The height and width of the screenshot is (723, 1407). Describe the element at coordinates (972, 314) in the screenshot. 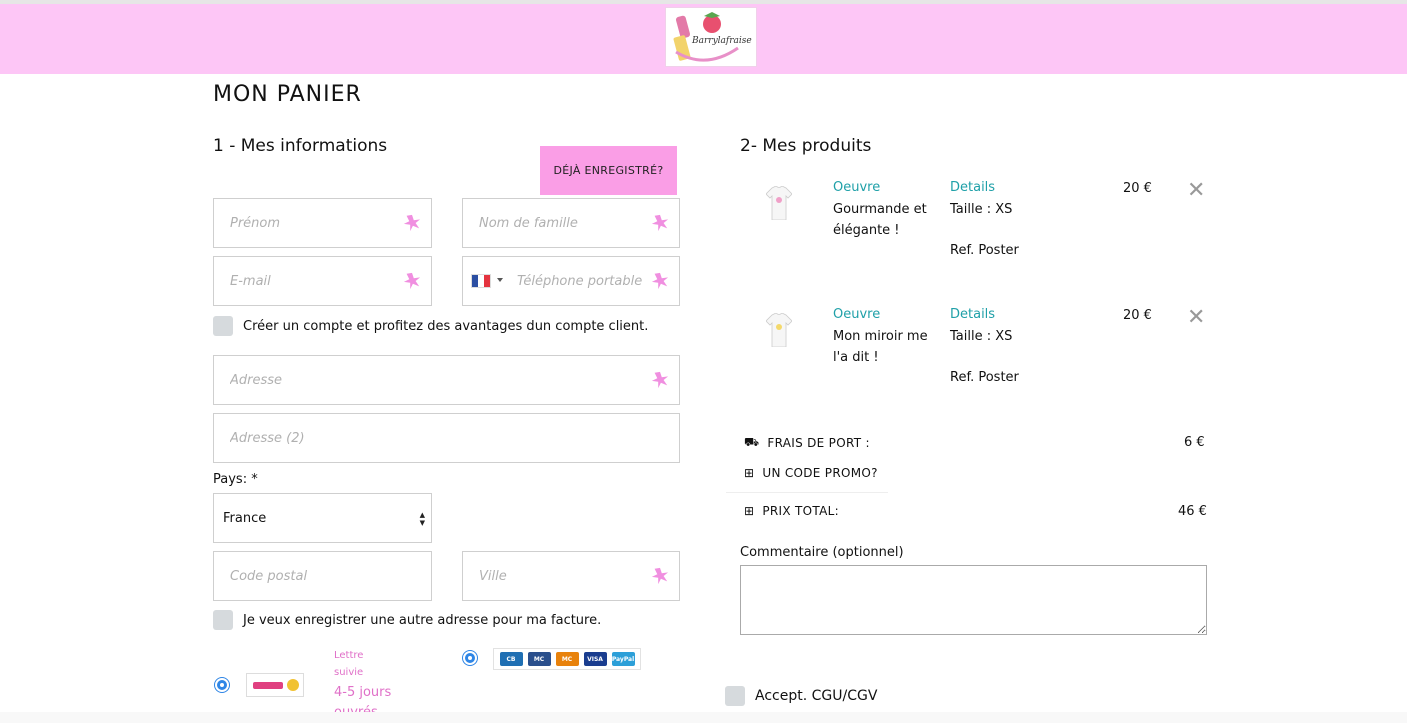

I see `product-2-details-link: Details` at that location.